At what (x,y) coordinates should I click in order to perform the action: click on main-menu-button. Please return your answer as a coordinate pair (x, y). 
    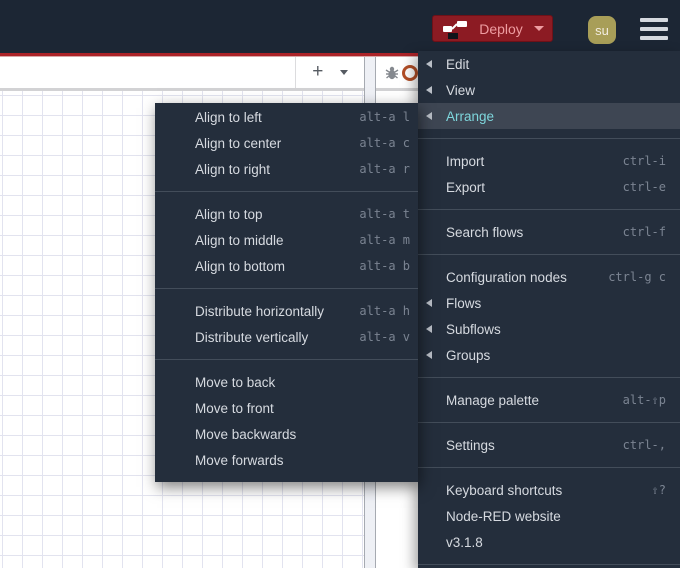
    Looking at the image, I should click on (654, 29).